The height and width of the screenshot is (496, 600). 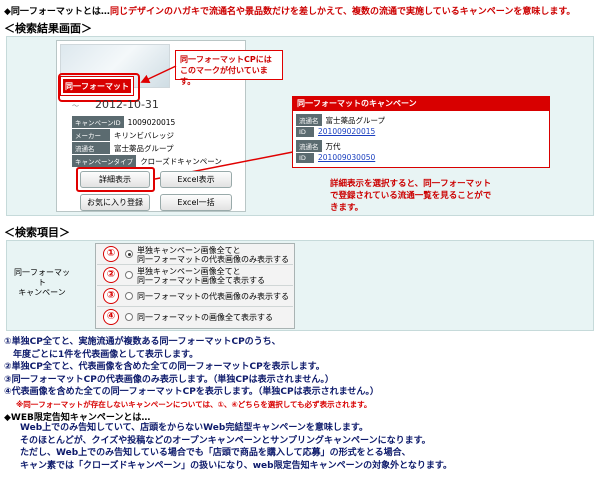 I want to click on option-label-line: 同一フォーマットの代表画像のみ表示する, so click(x=213, y=259).